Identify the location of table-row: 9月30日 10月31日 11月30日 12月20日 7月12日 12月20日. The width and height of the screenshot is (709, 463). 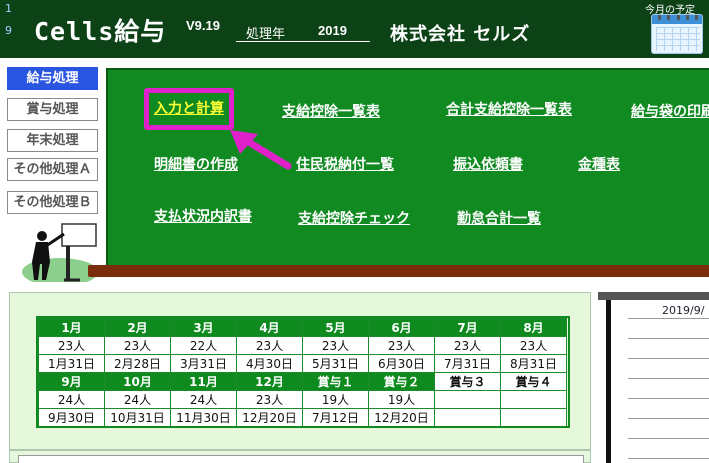
(302, 417).